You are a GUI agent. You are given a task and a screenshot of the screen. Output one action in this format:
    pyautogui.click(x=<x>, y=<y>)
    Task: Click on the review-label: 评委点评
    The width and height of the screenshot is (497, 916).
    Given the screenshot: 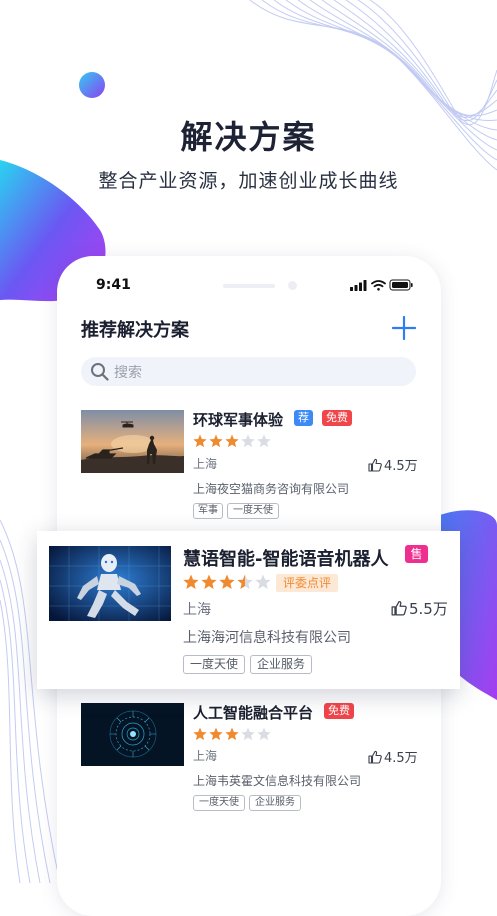 What is the action you would take?
    pyautogui.click(x=307, y=583)
    